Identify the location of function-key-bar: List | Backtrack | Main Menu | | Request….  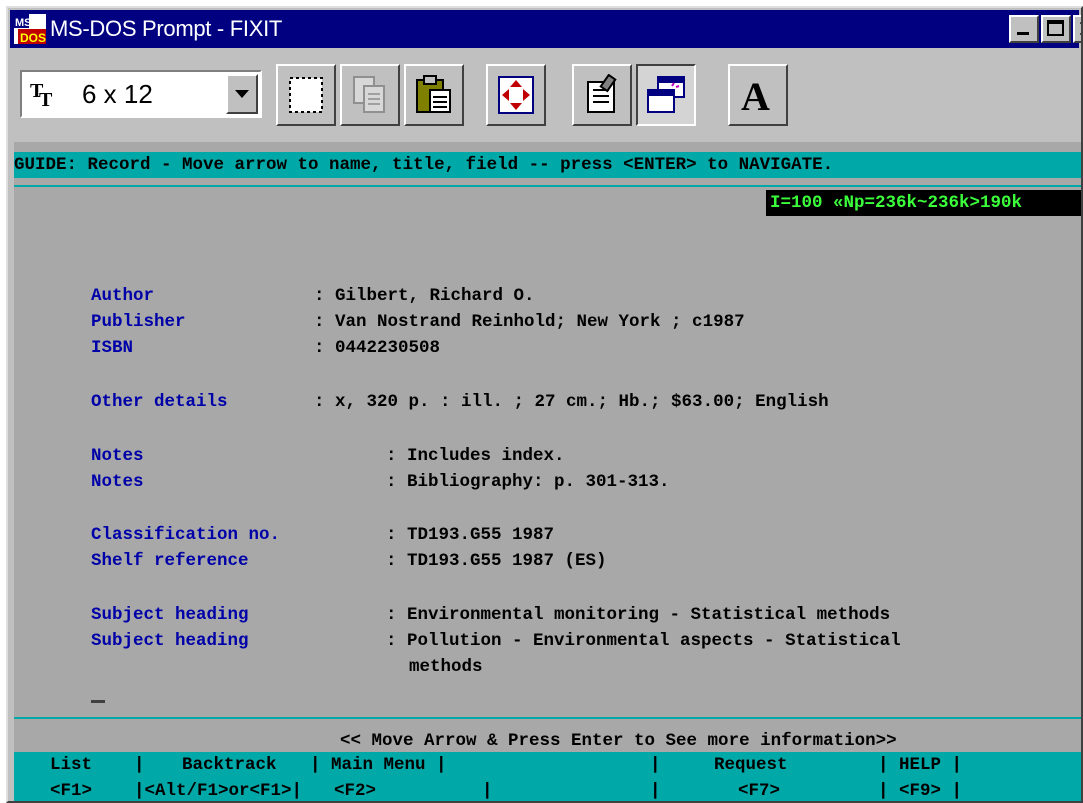
(547, 776).